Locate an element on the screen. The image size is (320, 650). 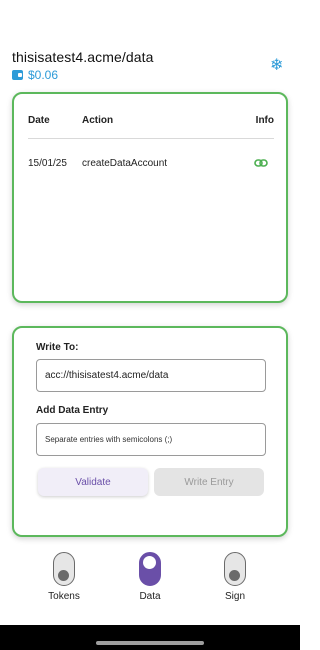
data-toggle-icon is located at coordinates (150, 569).